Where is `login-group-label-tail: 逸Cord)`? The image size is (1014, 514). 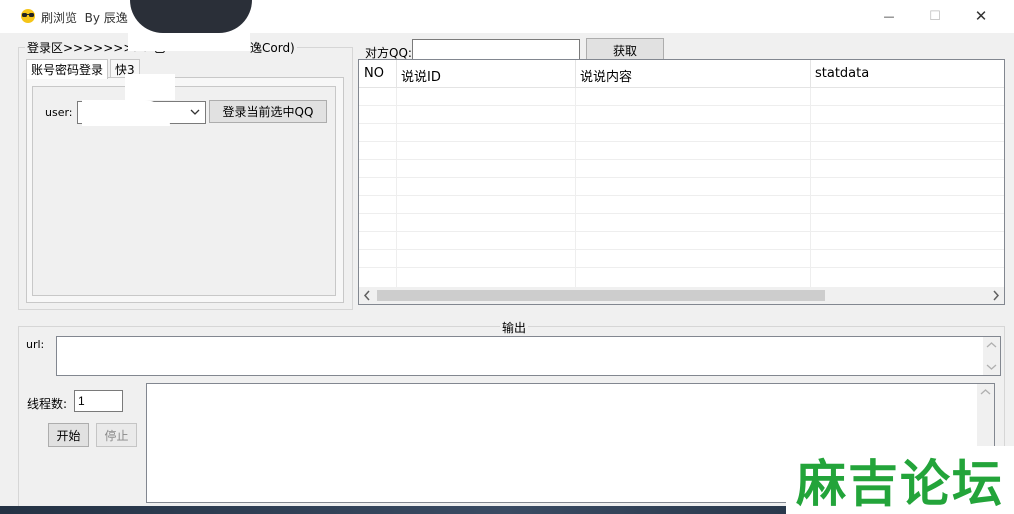 login-group-label-tail: 逸Cord) is located at coordinates (272, 47).